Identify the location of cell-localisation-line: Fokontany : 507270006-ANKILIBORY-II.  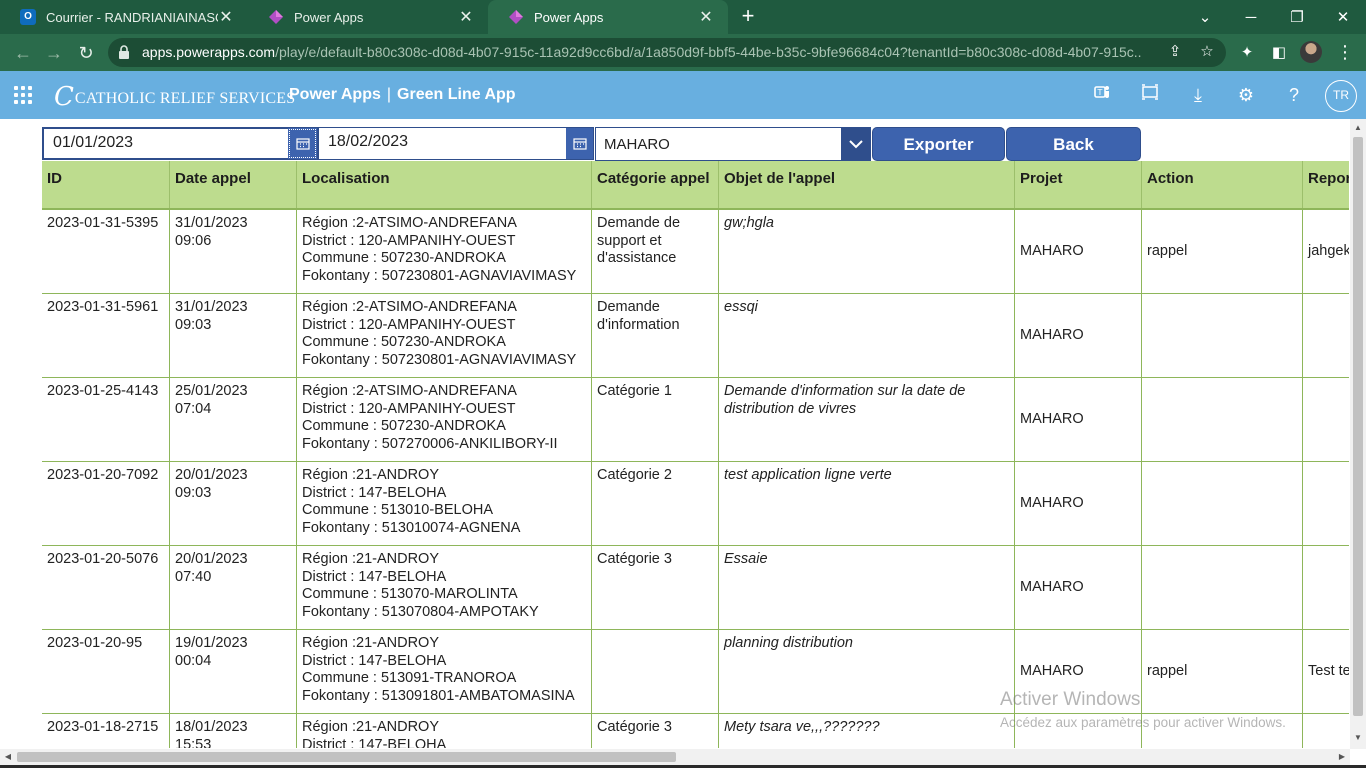
(430, 443).